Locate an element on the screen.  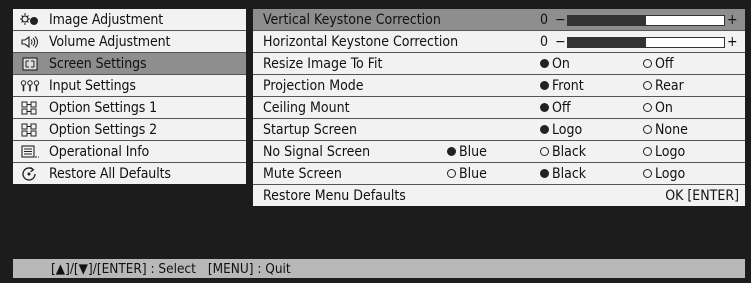
no-signal-screen-option-blue: Blue is located at coordinates (467, 152).